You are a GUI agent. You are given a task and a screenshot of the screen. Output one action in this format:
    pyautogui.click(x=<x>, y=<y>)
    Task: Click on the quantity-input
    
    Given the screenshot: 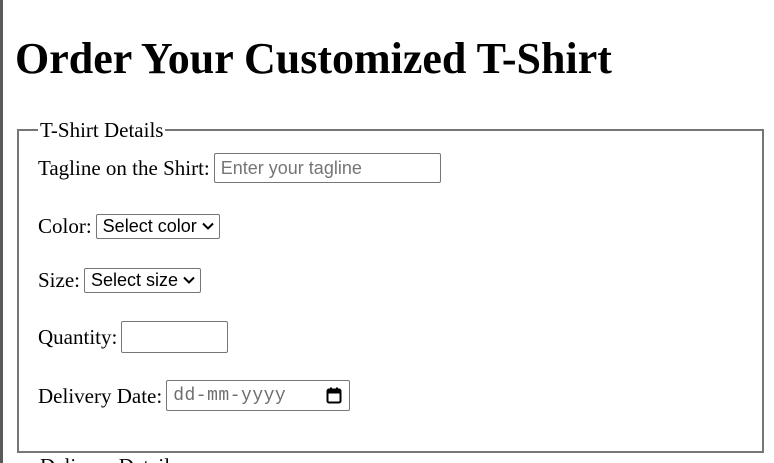 What is the action you would take?
    pyautogui.click(x=175, y=337)
    